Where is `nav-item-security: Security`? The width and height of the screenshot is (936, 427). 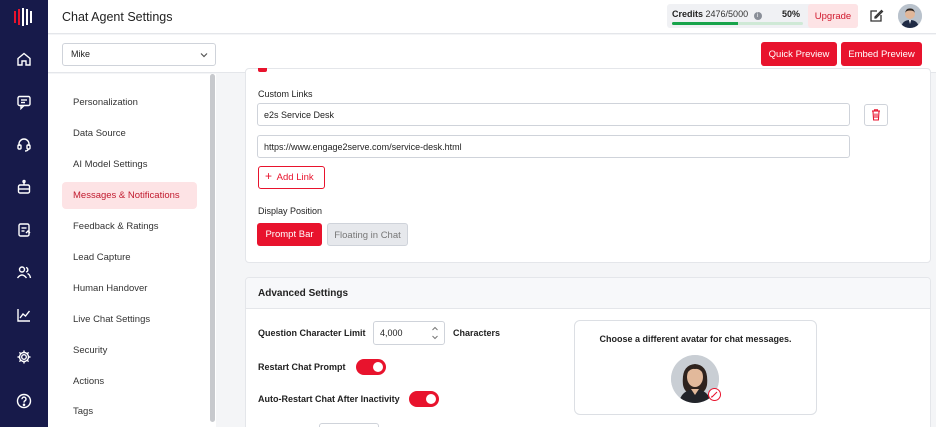 nav-item-security: Security is located at coordinates (129, 350).